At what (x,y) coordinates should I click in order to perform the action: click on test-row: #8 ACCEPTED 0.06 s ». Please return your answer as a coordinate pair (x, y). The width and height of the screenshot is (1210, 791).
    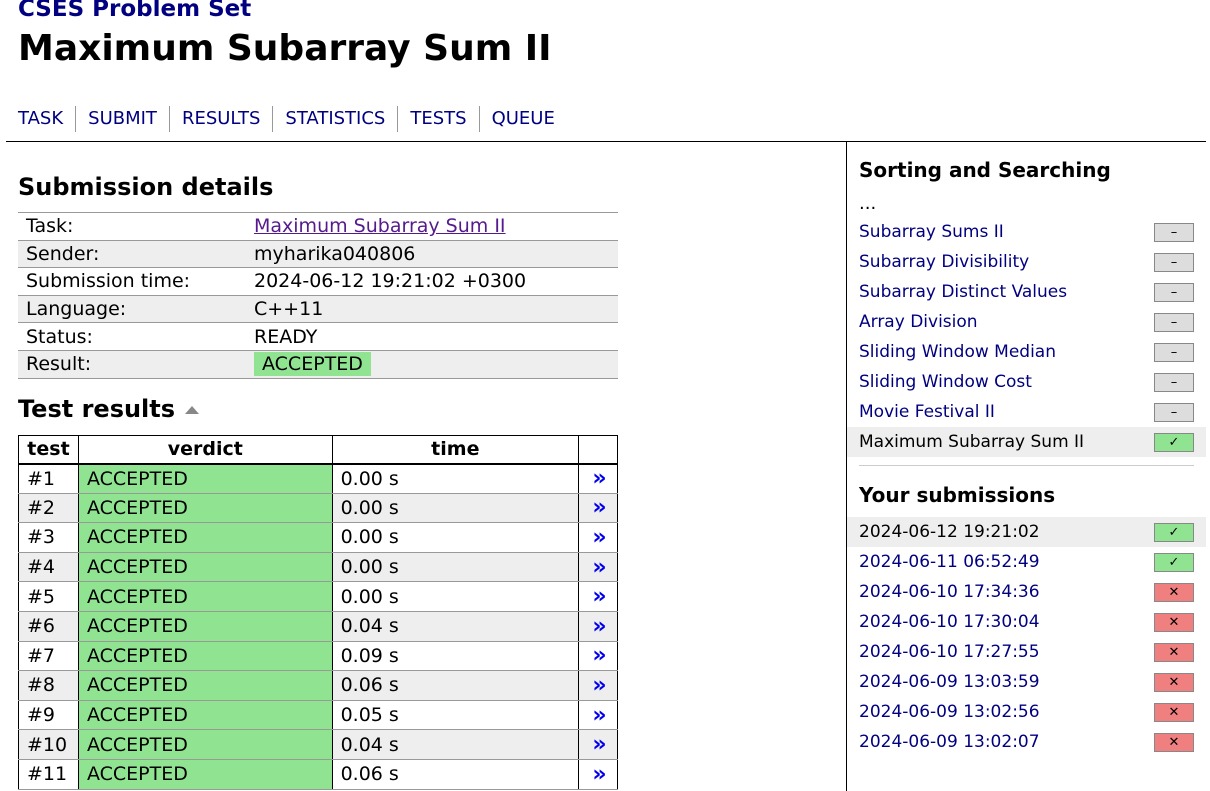
    Looking at the image, I should click on (318, 685).